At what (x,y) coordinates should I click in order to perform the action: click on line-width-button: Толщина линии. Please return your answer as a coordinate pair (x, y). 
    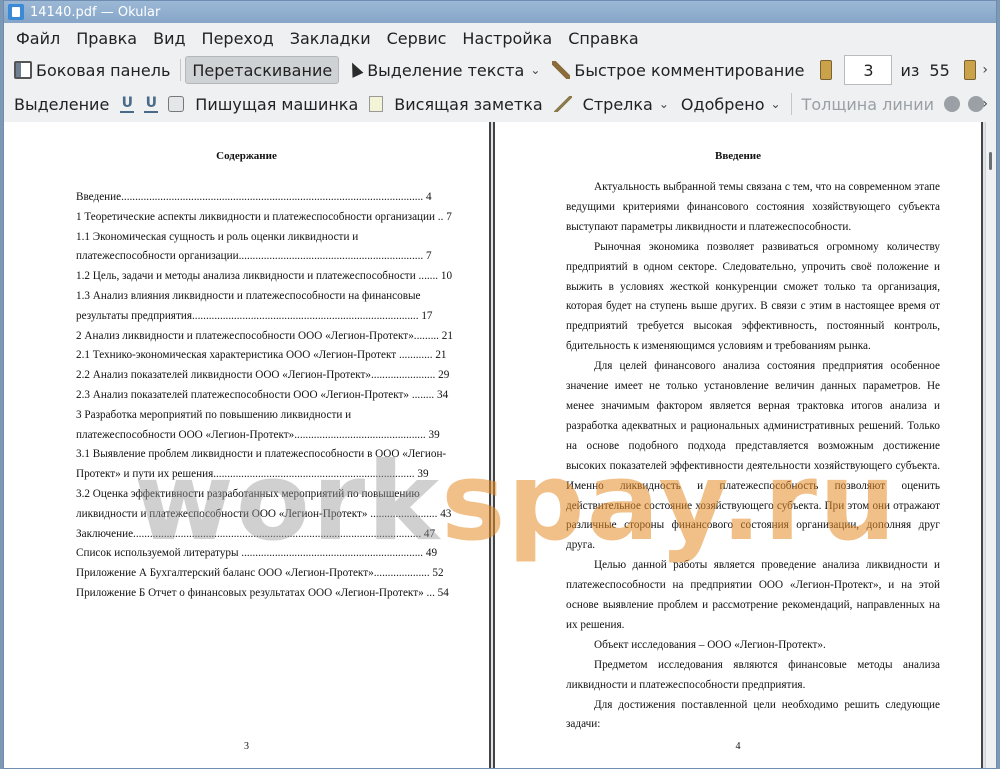
    Looking at the image, I should click on (868, 104).